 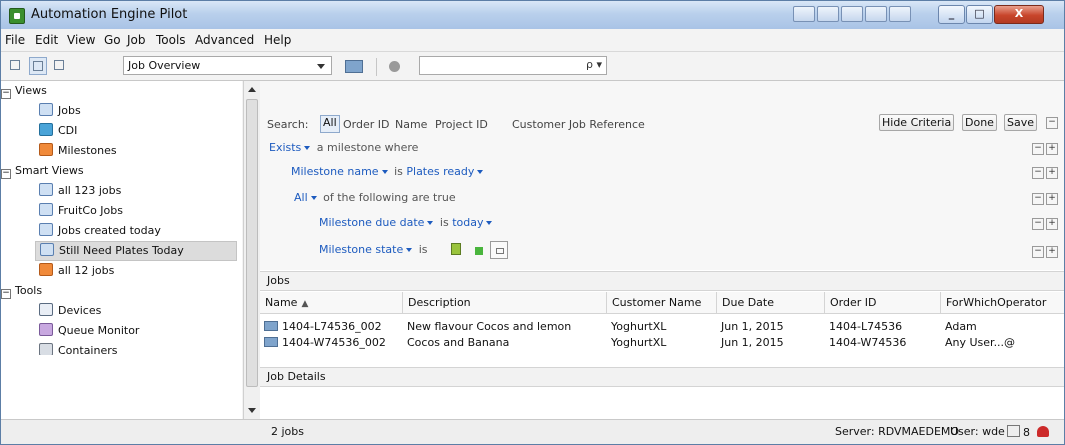 What do you see at coordinates (900, 14) in the screenshot?
I see `user-icon` at bounding box center [900, 14].